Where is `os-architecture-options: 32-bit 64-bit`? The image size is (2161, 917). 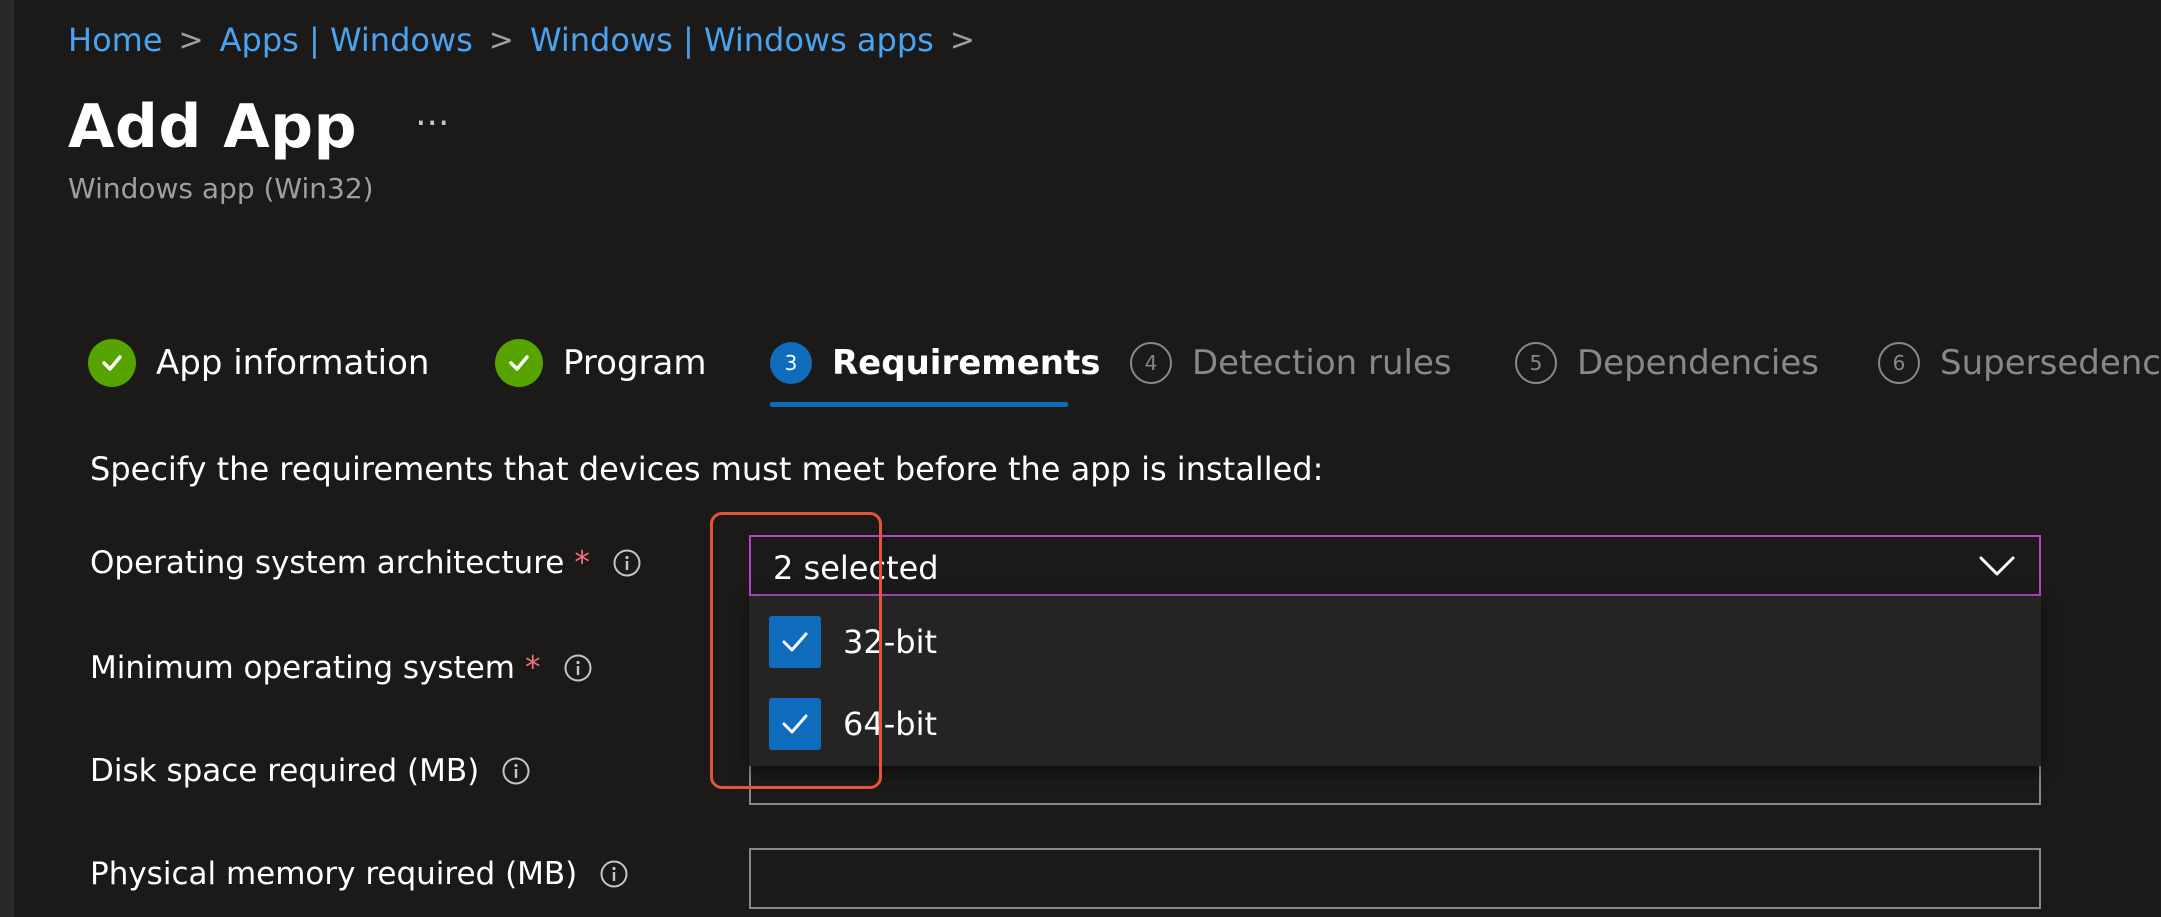 os-architecture-options: 32-bit 64-bit is located at coordinates (1395, 681).